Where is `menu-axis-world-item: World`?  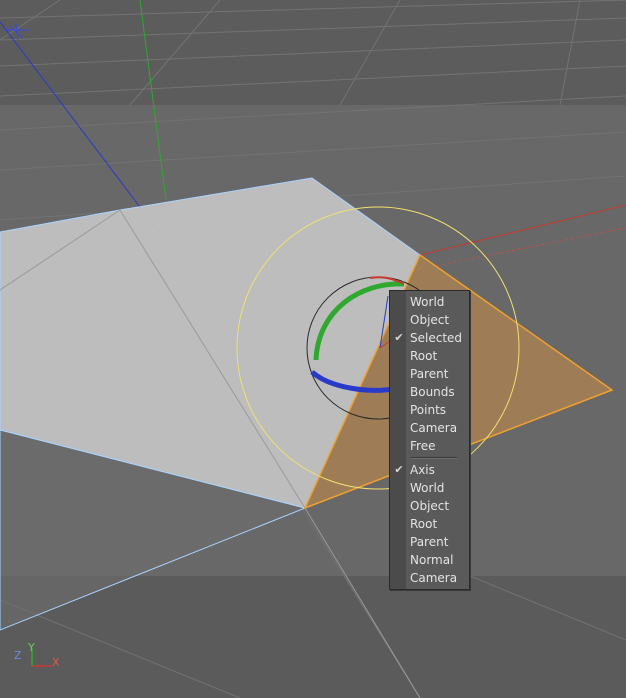
menu-axis-world-item: World is located at coordinates (429, 488).